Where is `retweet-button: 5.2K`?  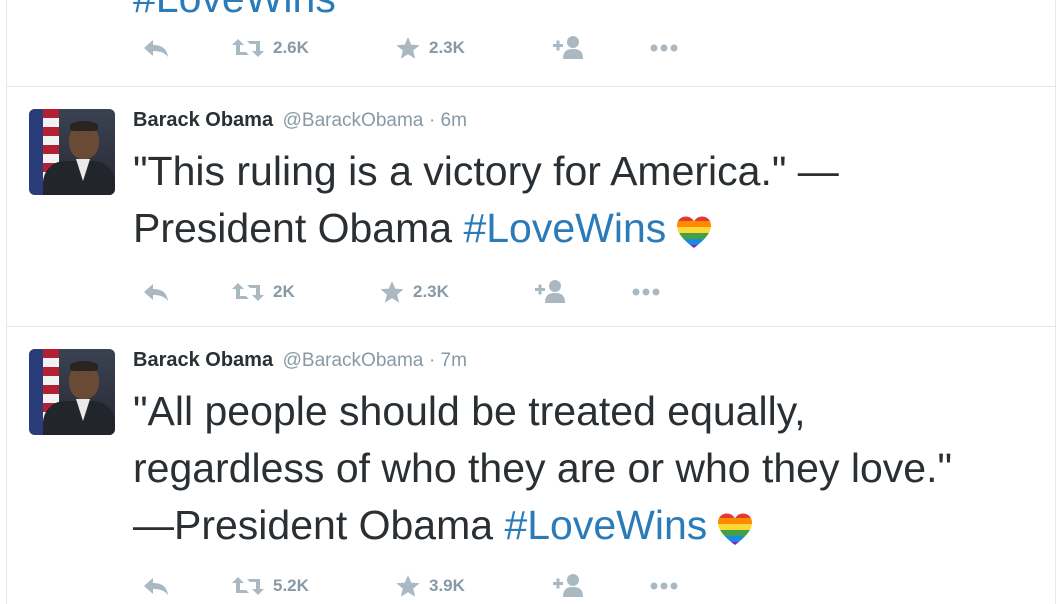 retweet-button: 5.2K is located at coordinates (270, 586).